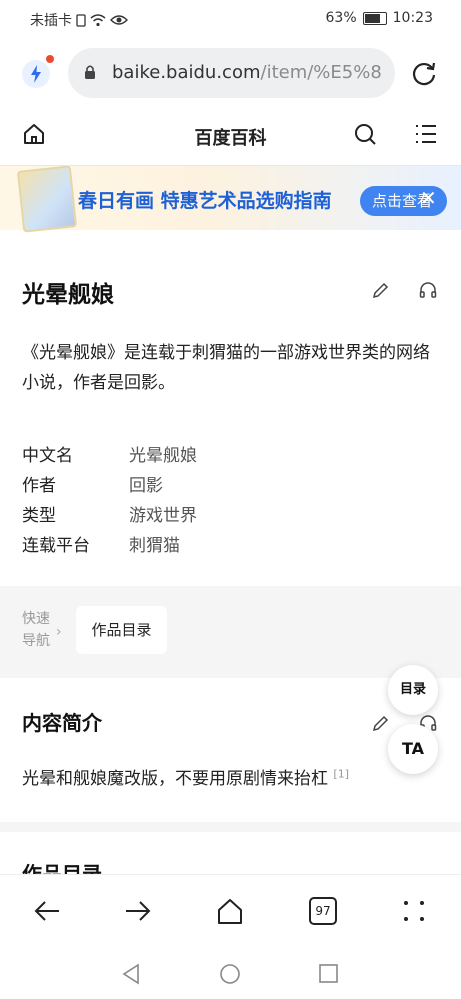  What do you see at coordinates (230, 632) in the screenshot?
I see `quick-nav-area` at bounding box center [230, 632].